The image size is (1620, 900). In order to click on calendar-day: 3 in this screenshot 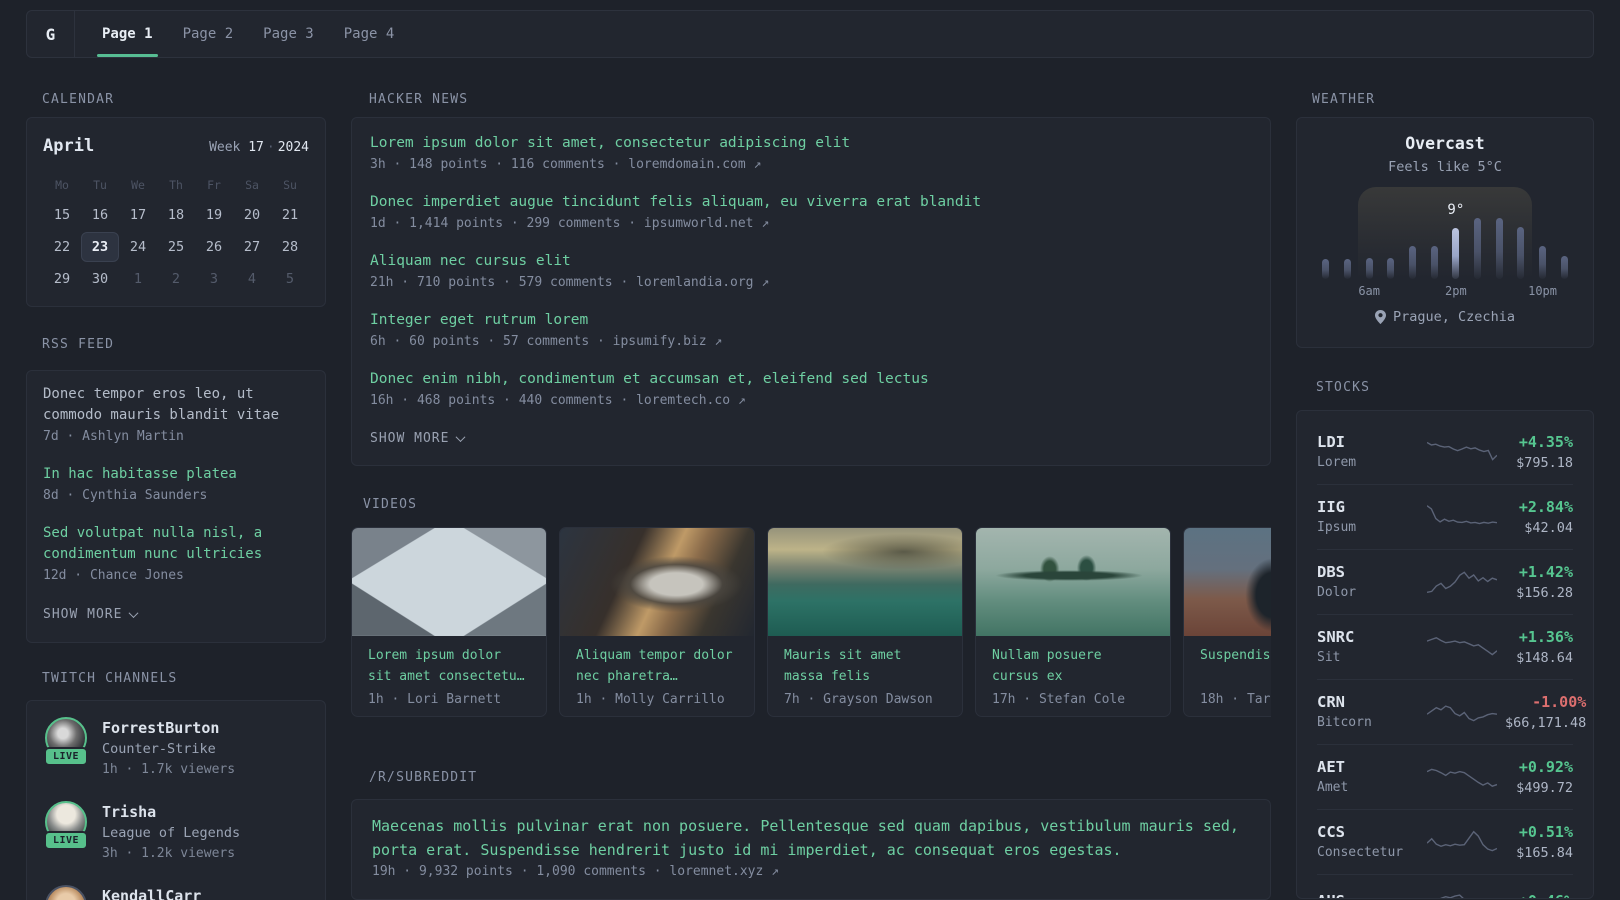, I will do `click(214, 279)`.